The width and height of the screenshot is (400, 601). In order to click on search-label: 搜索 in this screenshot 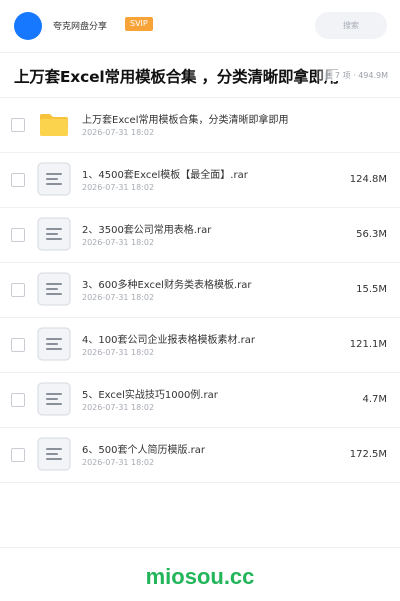, I will do `click(351, 25)`.